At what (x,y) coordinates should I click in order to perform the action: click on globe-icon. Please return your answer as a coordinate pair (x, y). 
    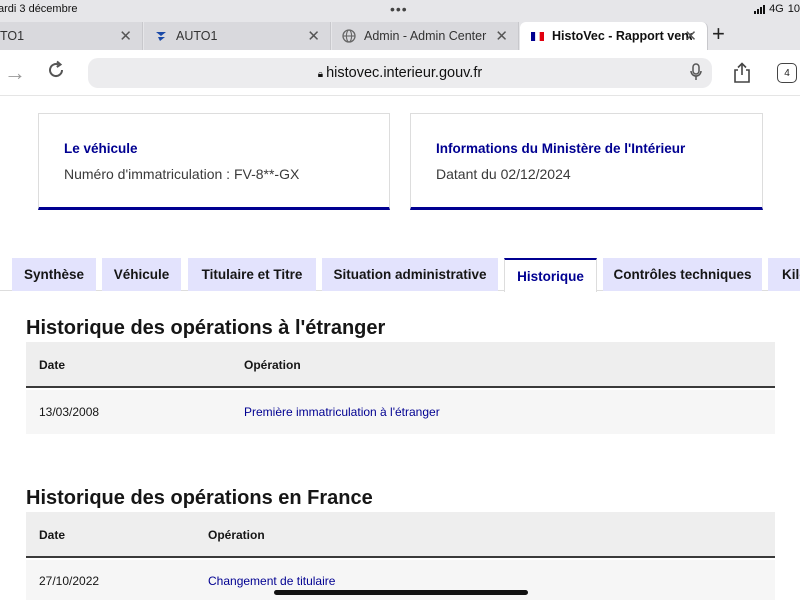
    Looking at the image, I should click on (349, 36).